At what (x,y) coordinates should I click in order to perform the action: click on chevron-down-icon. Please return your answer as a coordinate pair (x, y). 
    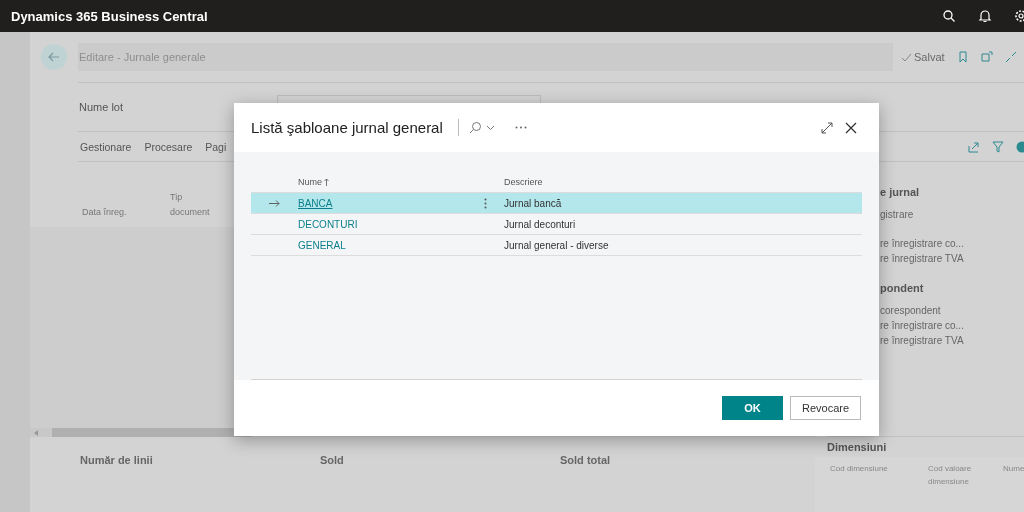
    Looking at the image, I should click on (490, 127).